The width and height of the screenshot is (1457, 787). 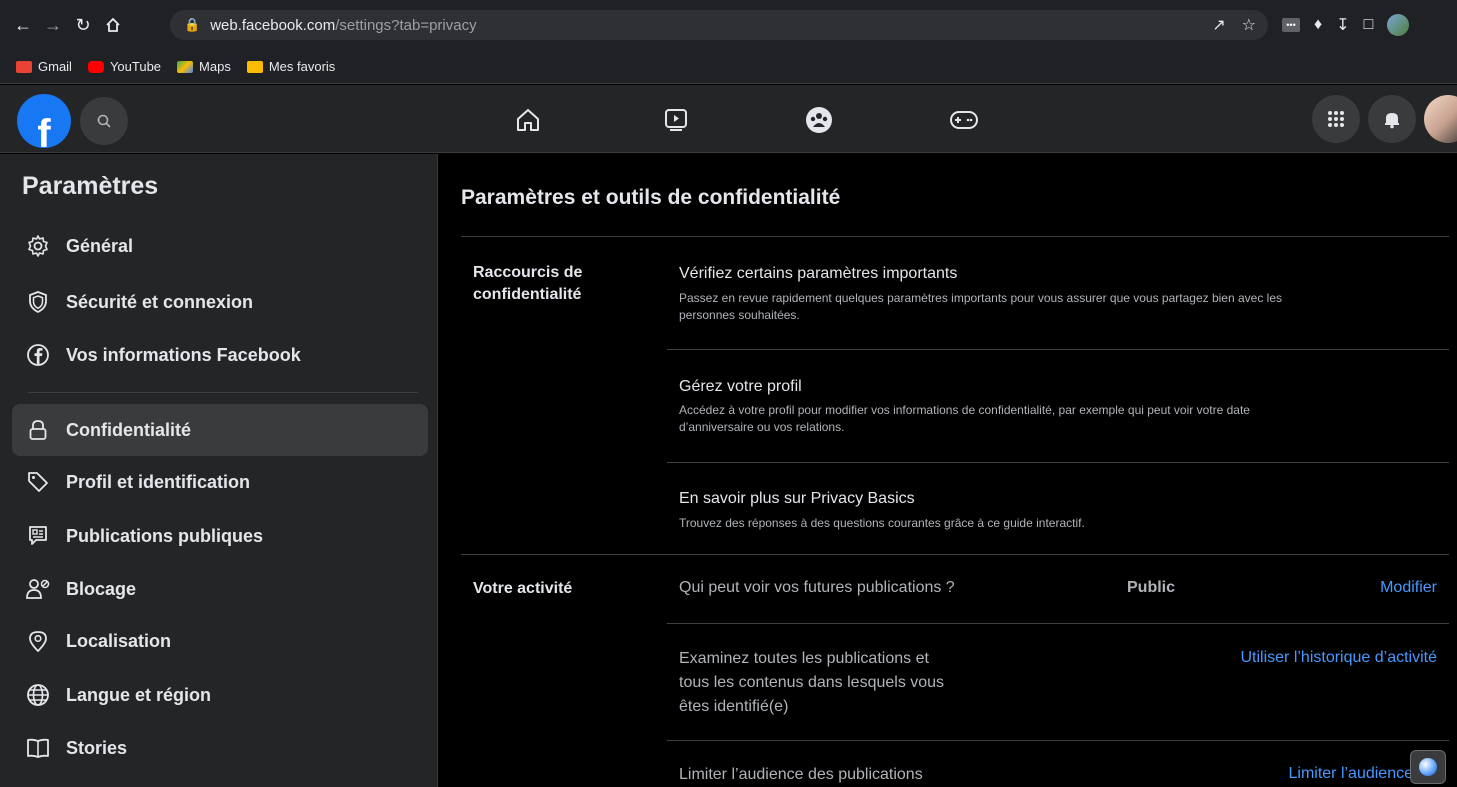 I want to click on url-host: web.facebook.com, so click(x=273, y=25).